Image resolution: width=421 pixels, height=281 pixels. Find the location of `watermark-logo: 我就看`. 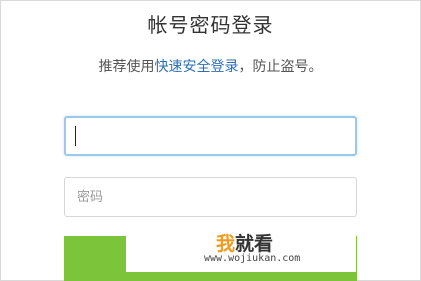

watermark-logo: 我就看 is located at coordinates (245, 244).